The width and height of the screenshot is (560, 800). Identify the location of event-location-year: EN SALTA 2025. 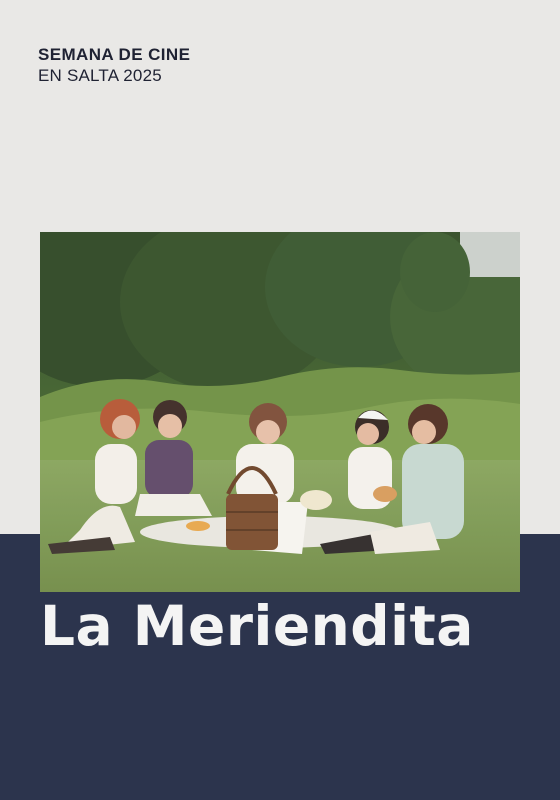
(100, 75).